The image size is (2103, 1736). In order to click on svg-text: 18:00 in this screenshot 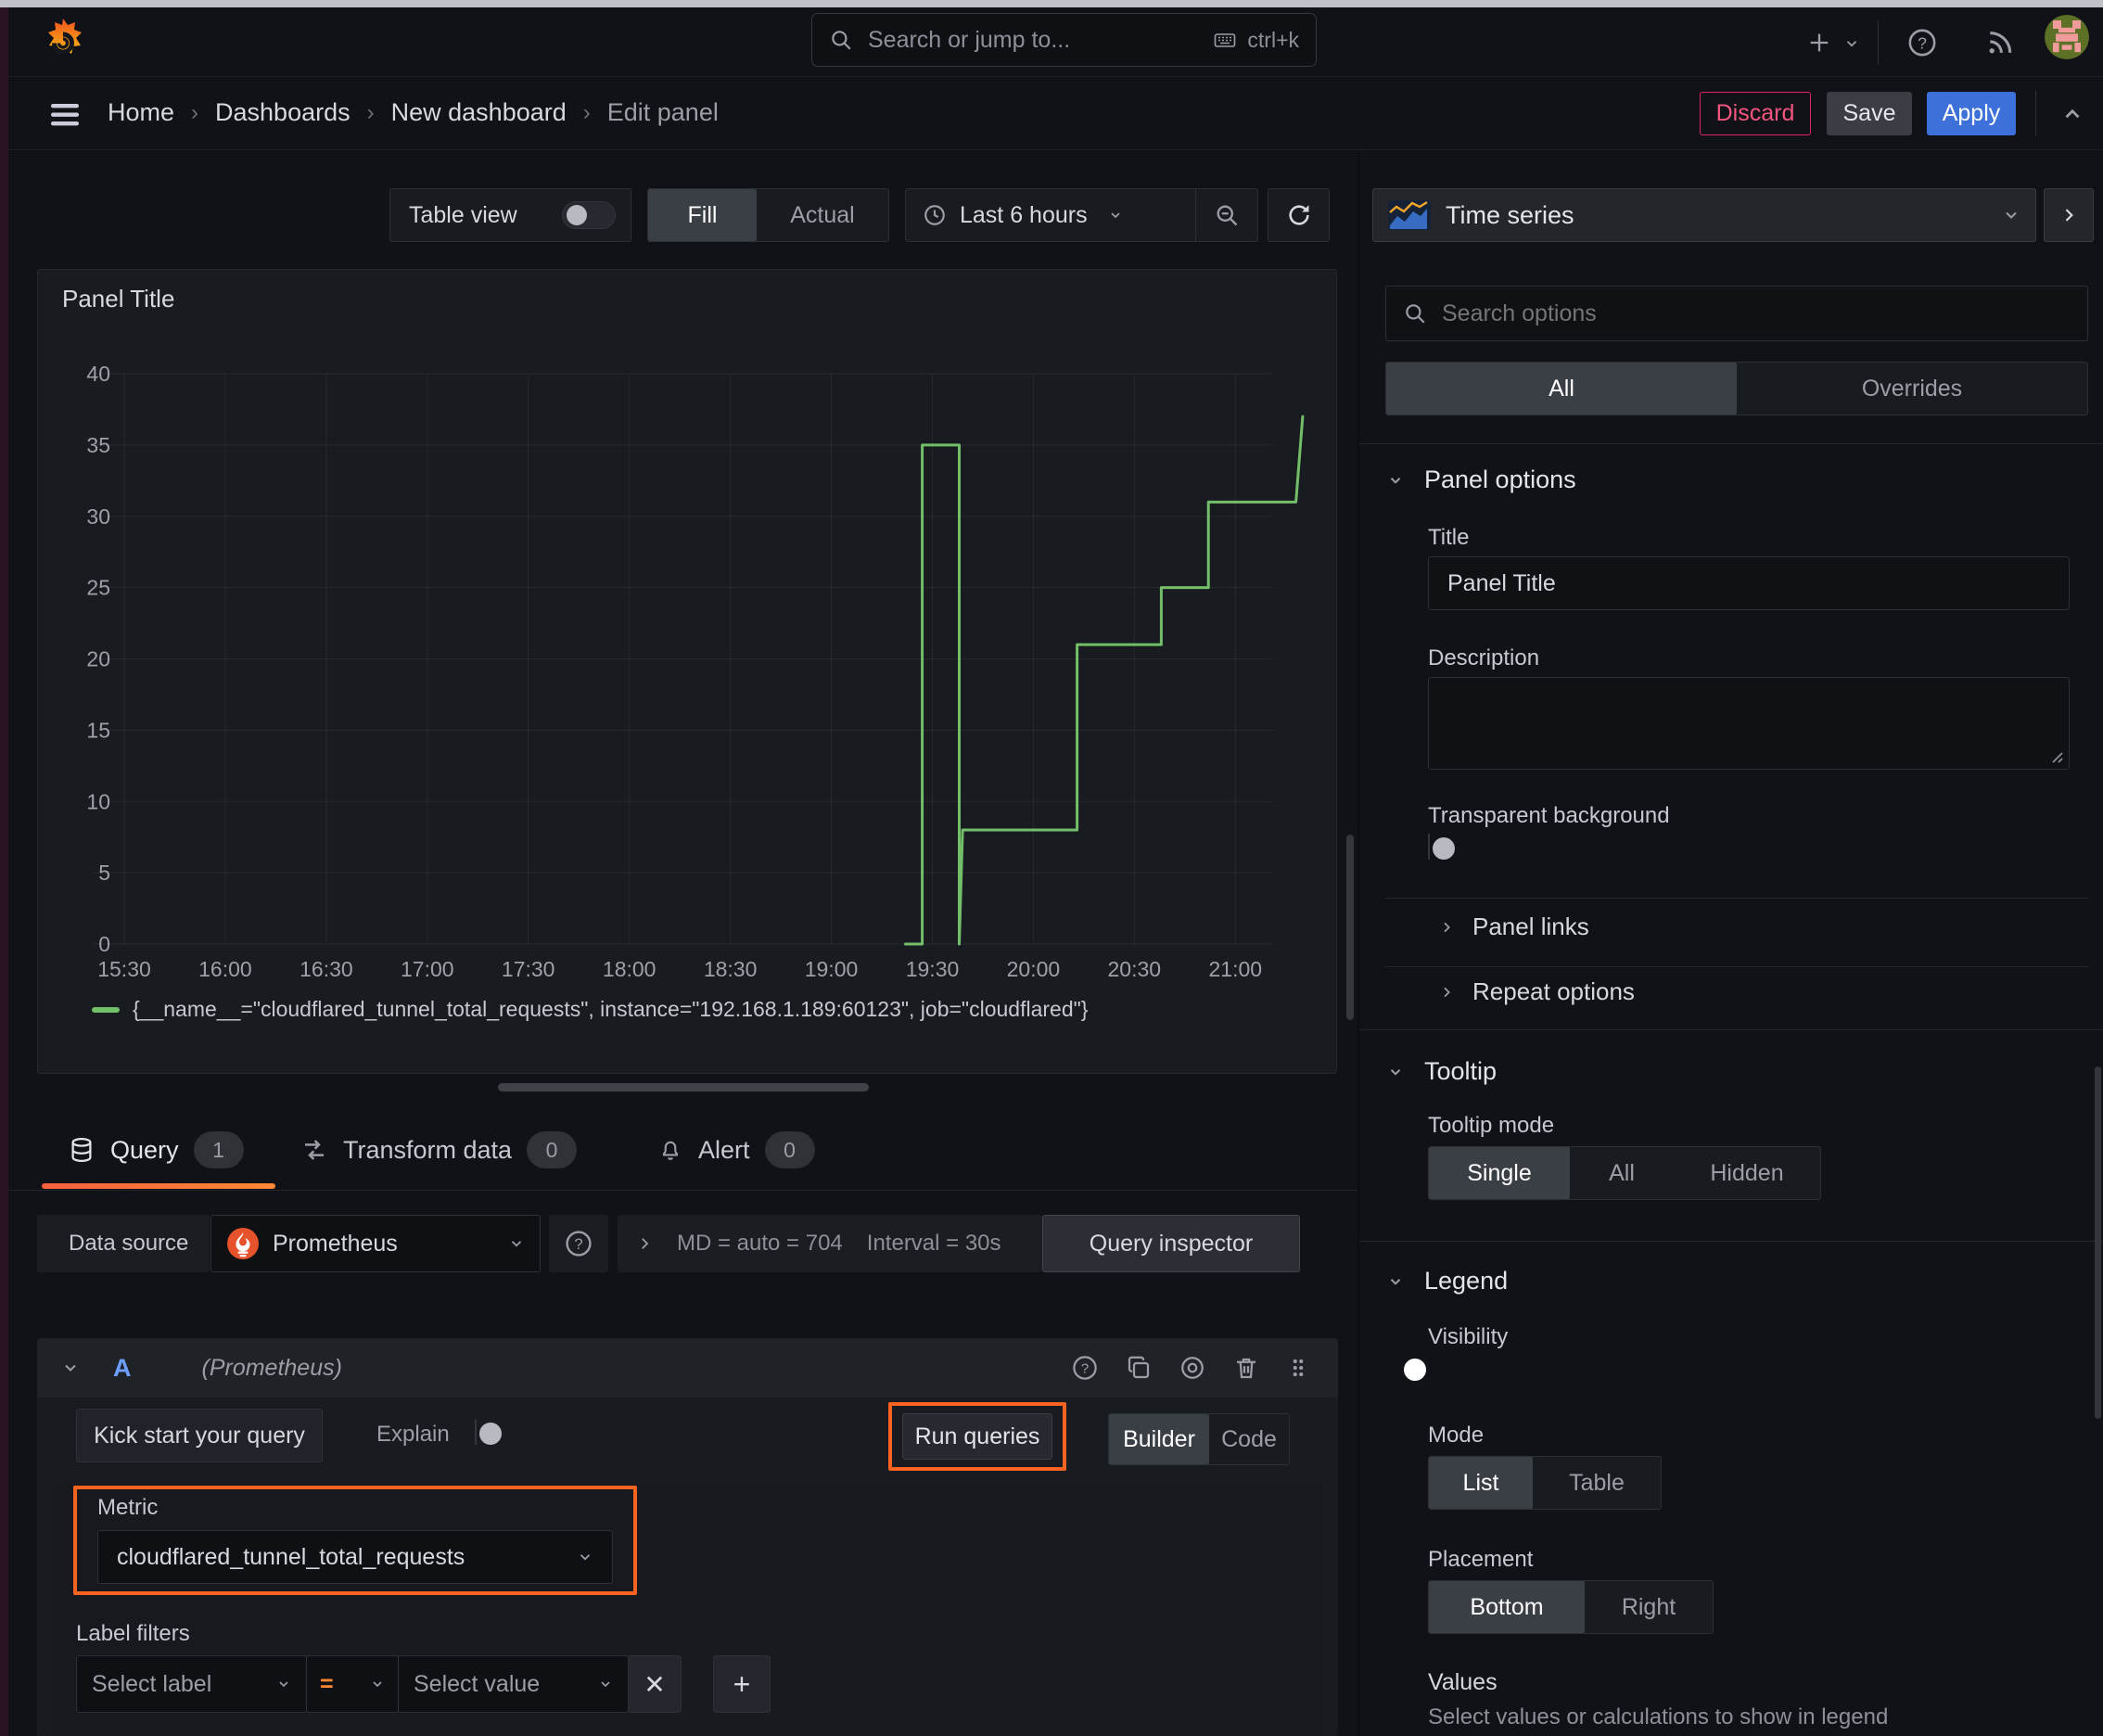, I will do `click(629, 969)`.